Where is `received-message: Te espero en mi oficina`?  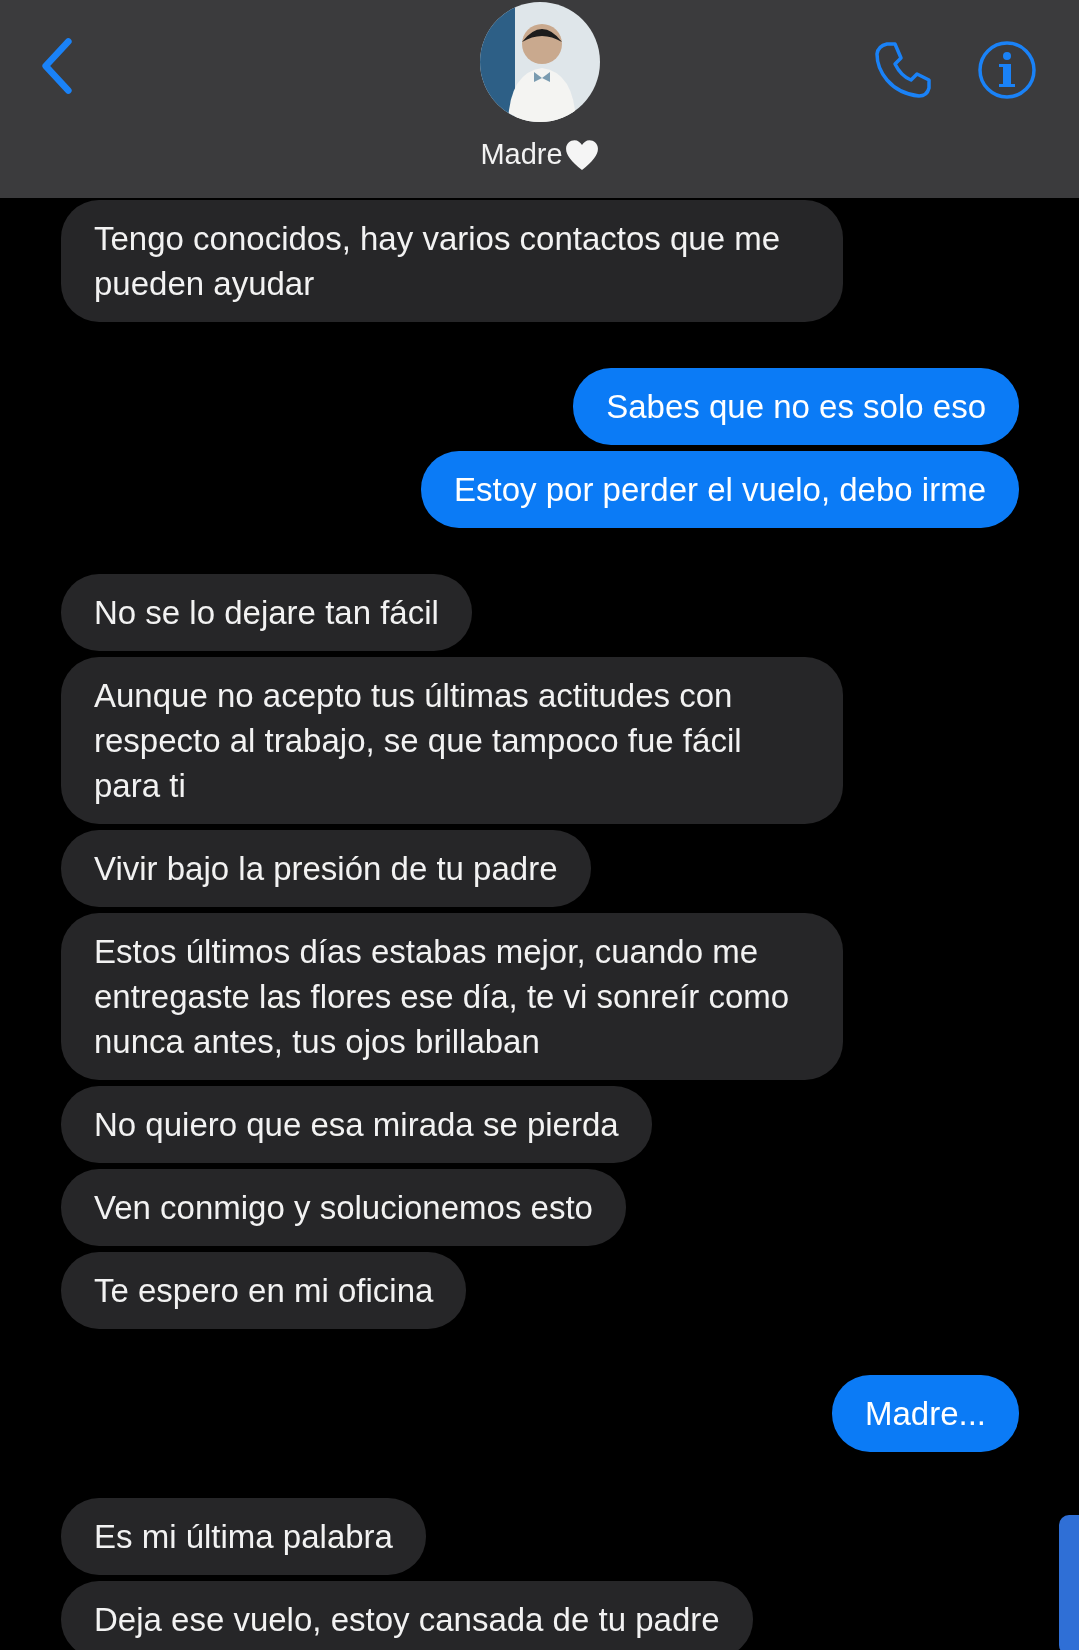
received-message: Te espero en mi oficina is located at coordinates (264, 1290).